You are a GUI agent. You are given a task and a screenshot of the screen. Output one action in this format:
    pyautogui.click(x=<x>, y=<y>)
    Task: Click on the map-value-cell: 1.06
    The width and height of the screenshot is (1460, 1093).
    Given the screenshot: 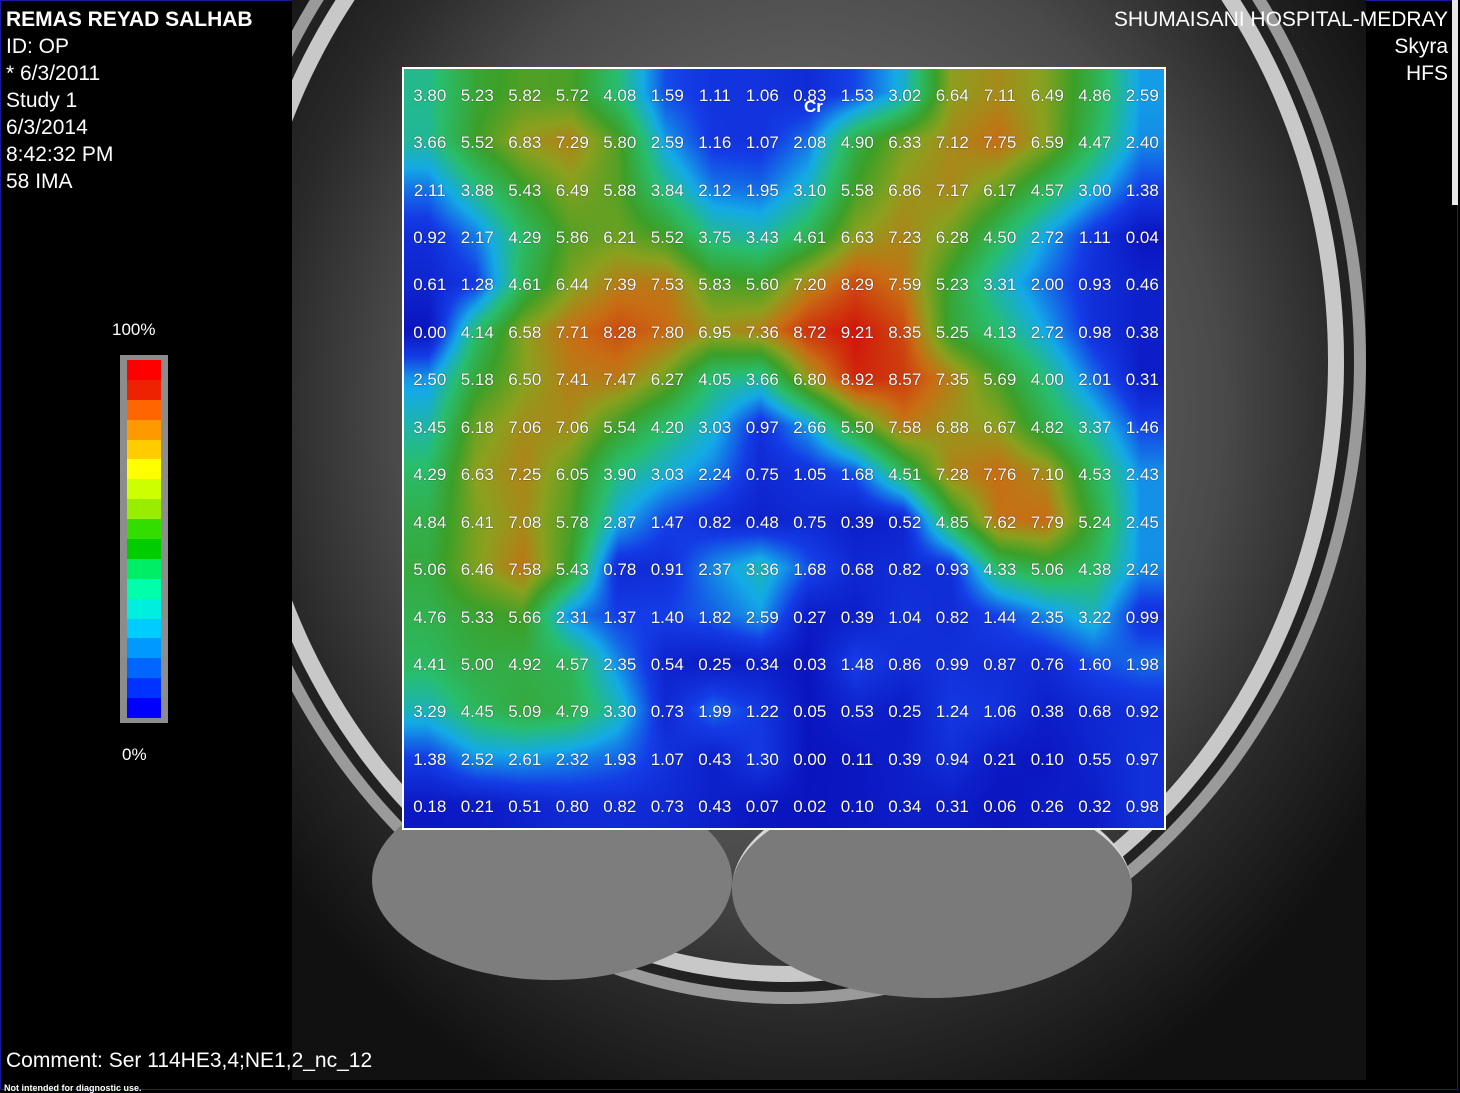 What is the action you would take?
    pyautogui.click(x=1000, y=712)
    